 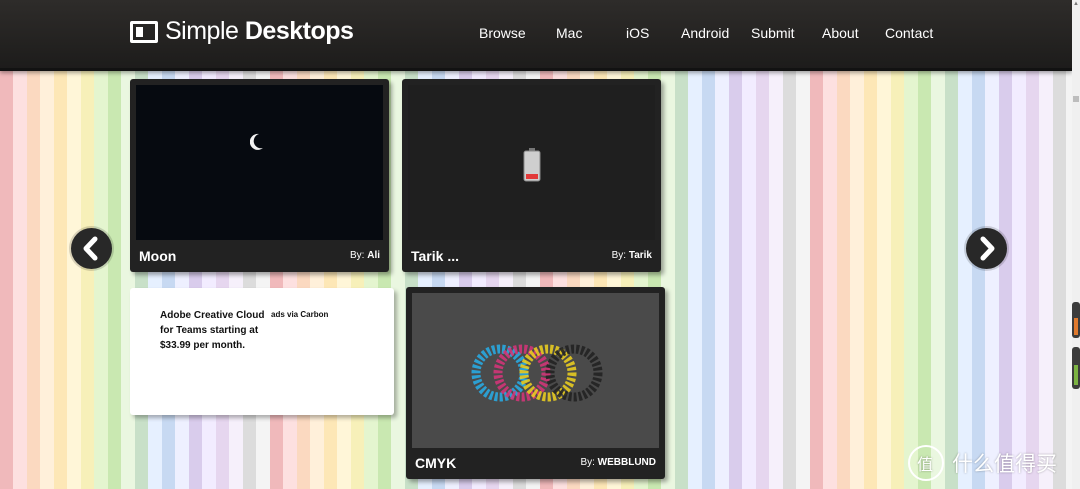 I want to click on card-author: By: Ali, so click(x=364, y=255).